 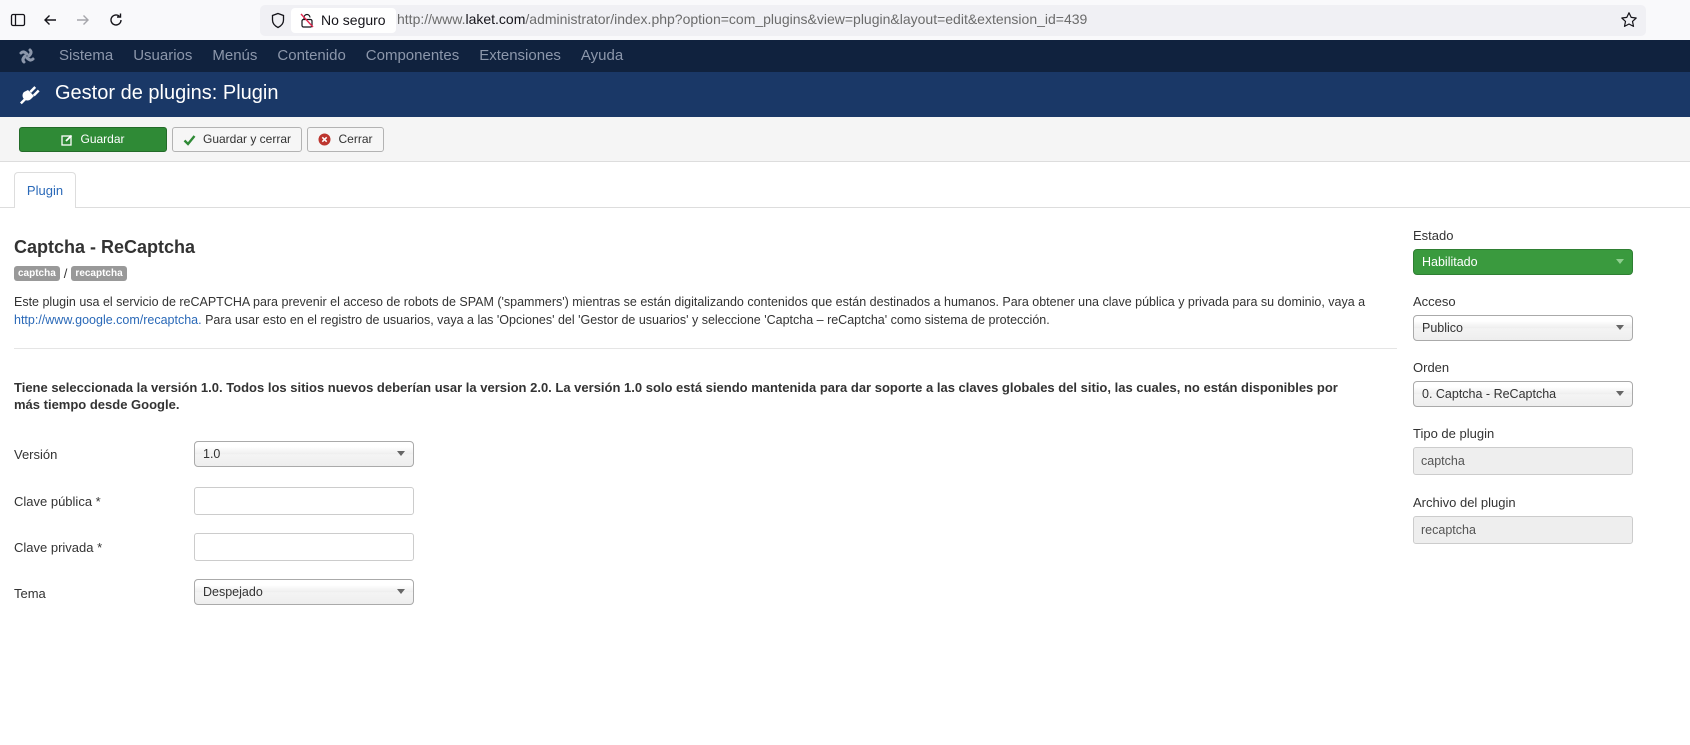 I want to click on private-key-label: Clave privada *, so click(x=58, y=547).